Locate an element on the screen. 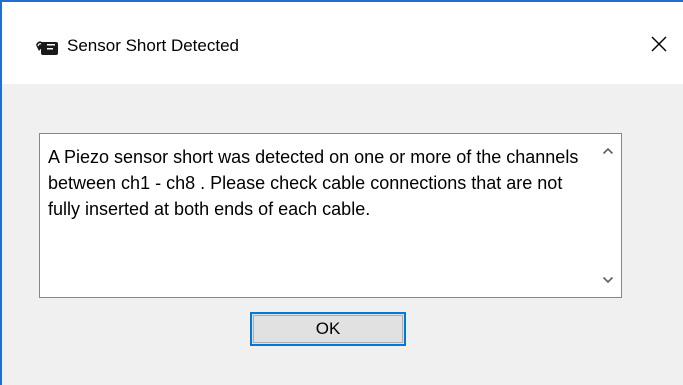 Image resolution: width=683 pixels, height=385 pixels. scroll-down-button is located at coordinates (608, 280).